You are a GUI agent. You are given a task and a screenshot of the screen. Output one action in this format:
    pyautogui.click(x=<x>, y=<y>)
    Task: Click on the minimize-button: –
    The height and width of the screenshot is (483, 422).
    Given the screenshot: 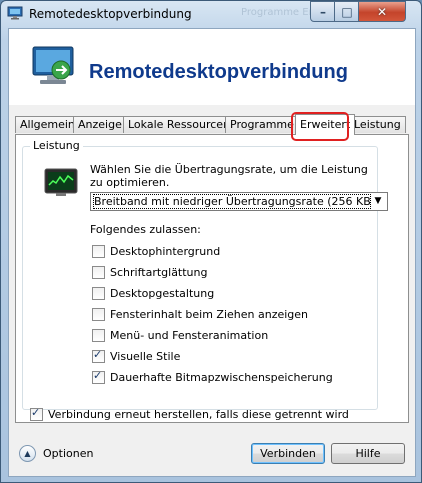 What is the action you would take?
    pyautogui.click(x=323, y=11)
    